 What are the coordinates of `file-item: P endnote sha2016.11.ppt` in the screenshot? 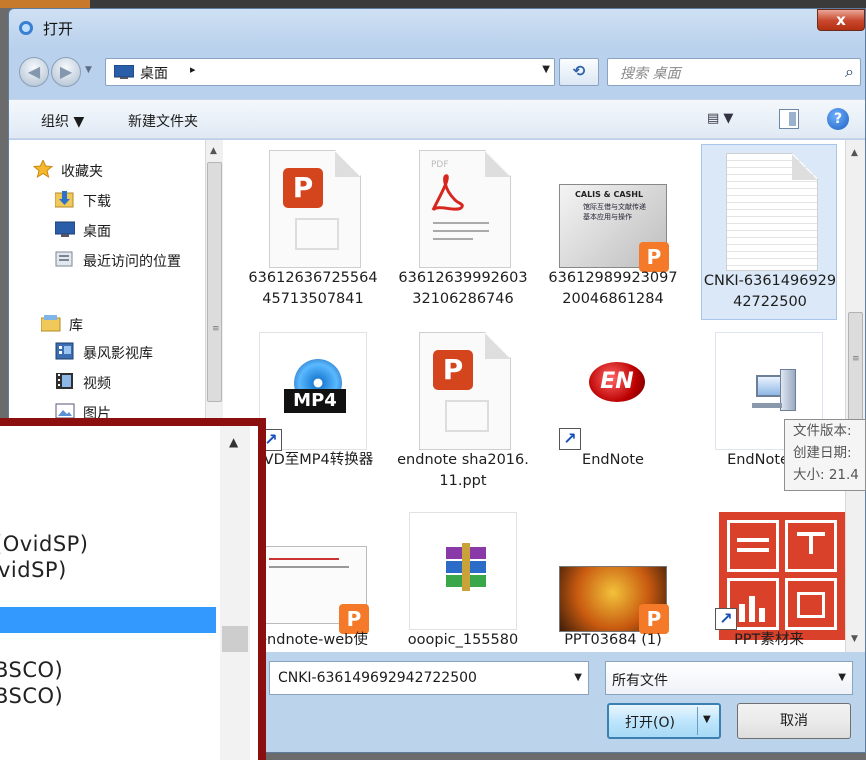 It's located at (463, 412).